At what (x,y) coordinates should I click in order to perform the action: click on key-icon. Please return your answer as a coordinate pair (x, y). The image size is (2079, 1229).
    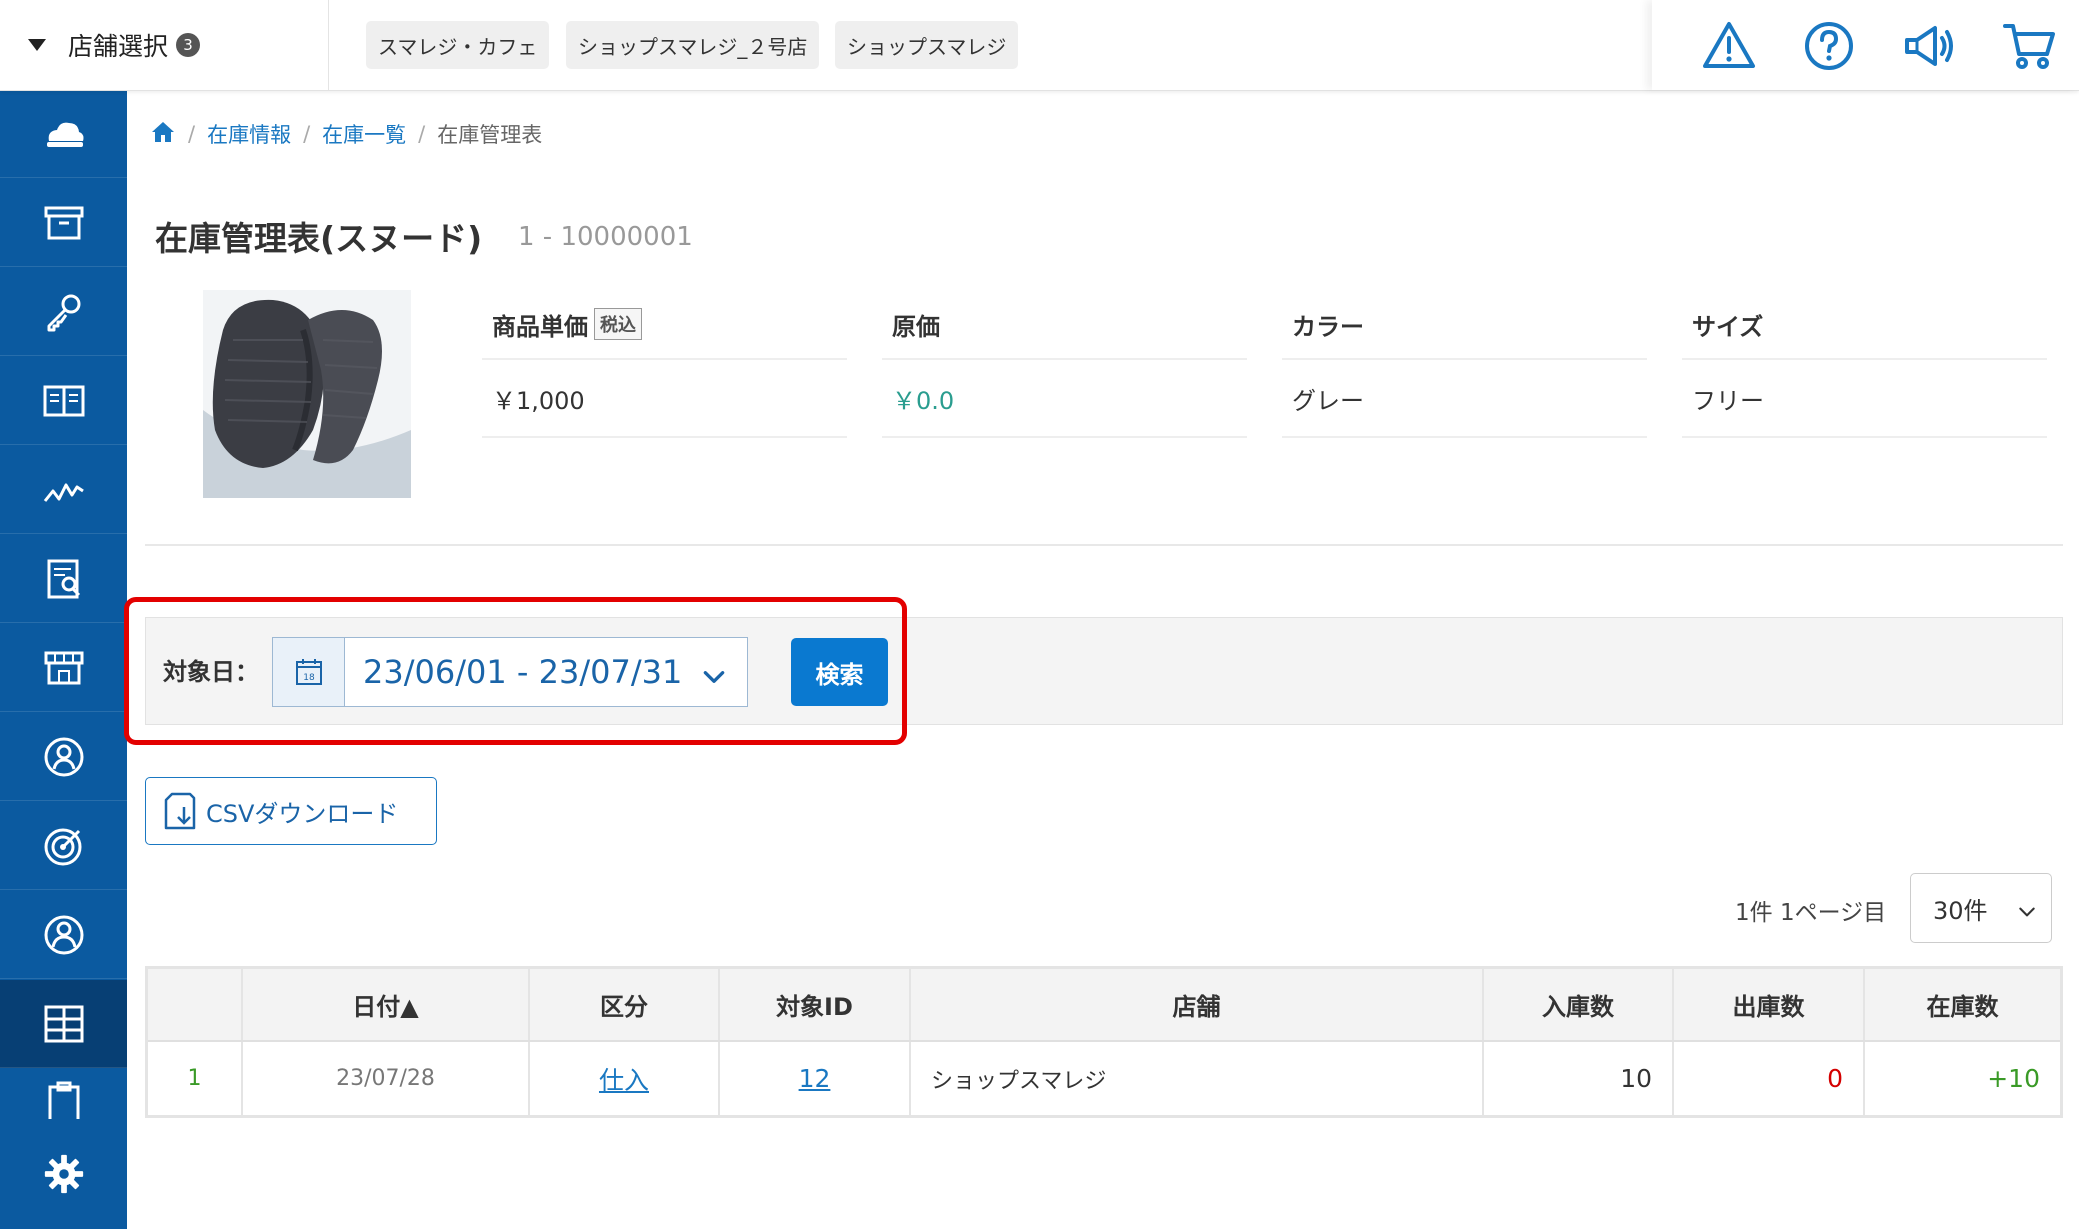
    Looking at the image, I should click on (63, 312).